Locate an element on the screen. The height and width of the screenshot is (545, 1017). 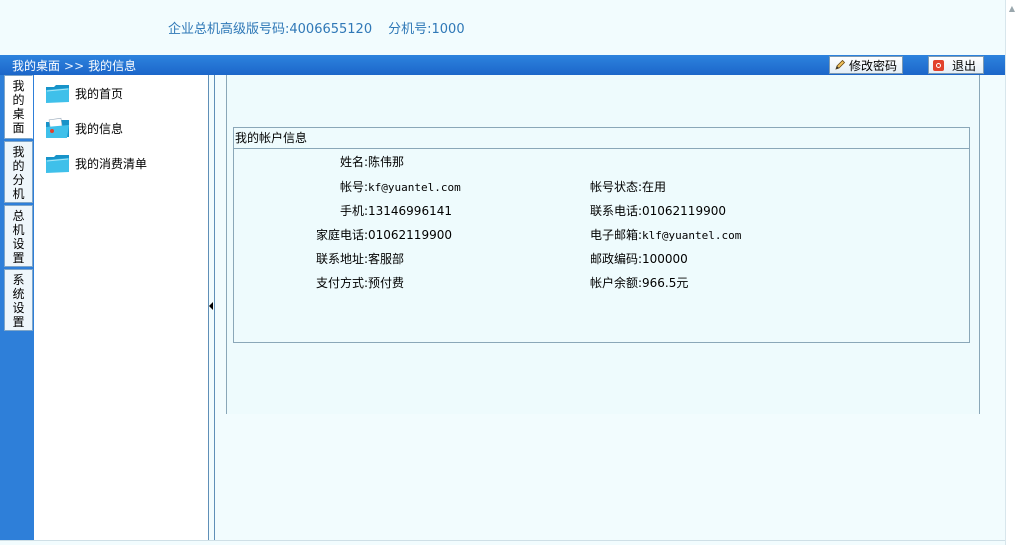
home-phone-value: 01062119900 is located at coordinates (410, 235).